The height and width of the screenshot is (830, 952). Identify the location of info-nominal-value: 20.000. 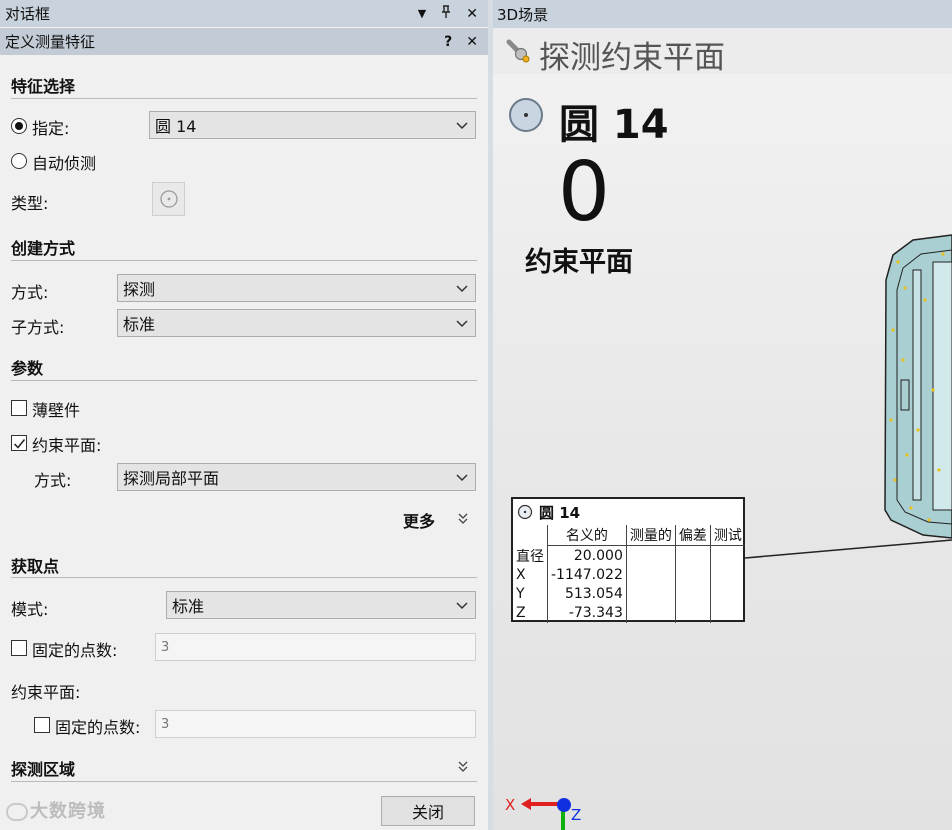
(587, 555).